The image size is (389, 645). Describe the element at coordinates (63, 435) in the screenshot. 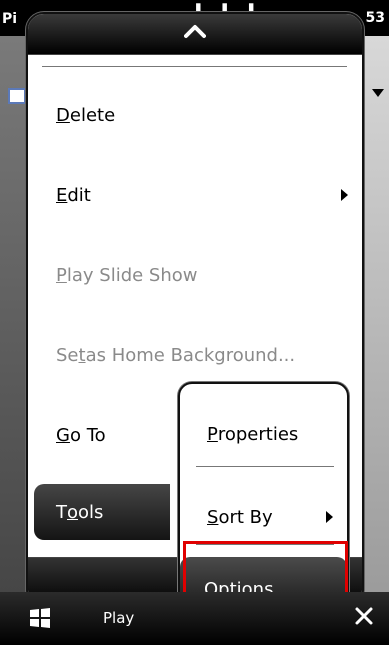

I see `menu-item-go-to-mnemonic: G` at that location.